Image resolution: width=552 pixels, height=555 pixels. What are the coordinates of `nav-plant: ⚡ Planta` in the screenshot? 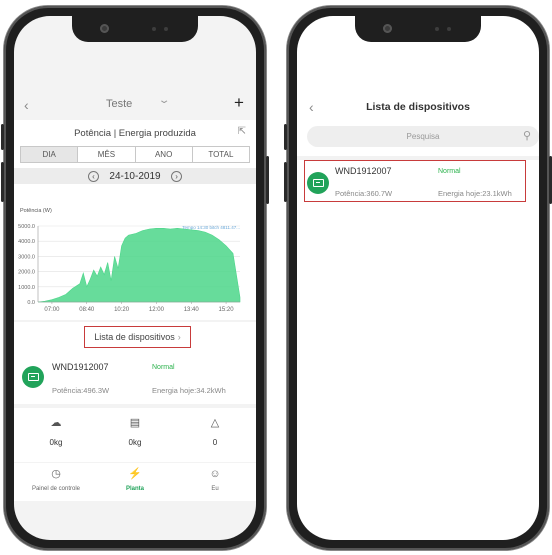 It's located at (135, 479).